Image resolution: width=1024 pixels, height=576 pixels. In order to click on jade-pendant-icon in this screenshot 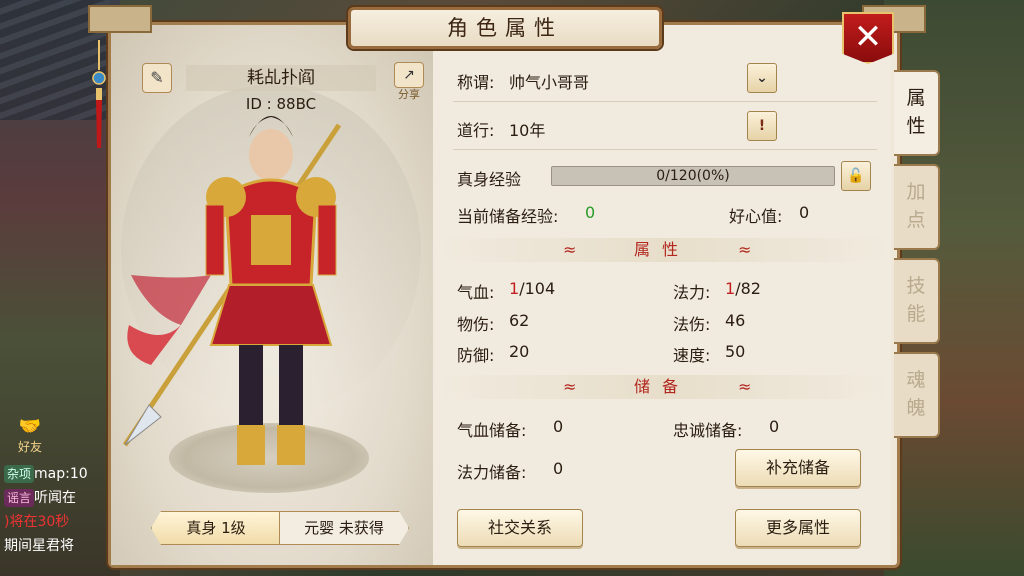, I will do `click(99, 94)`.